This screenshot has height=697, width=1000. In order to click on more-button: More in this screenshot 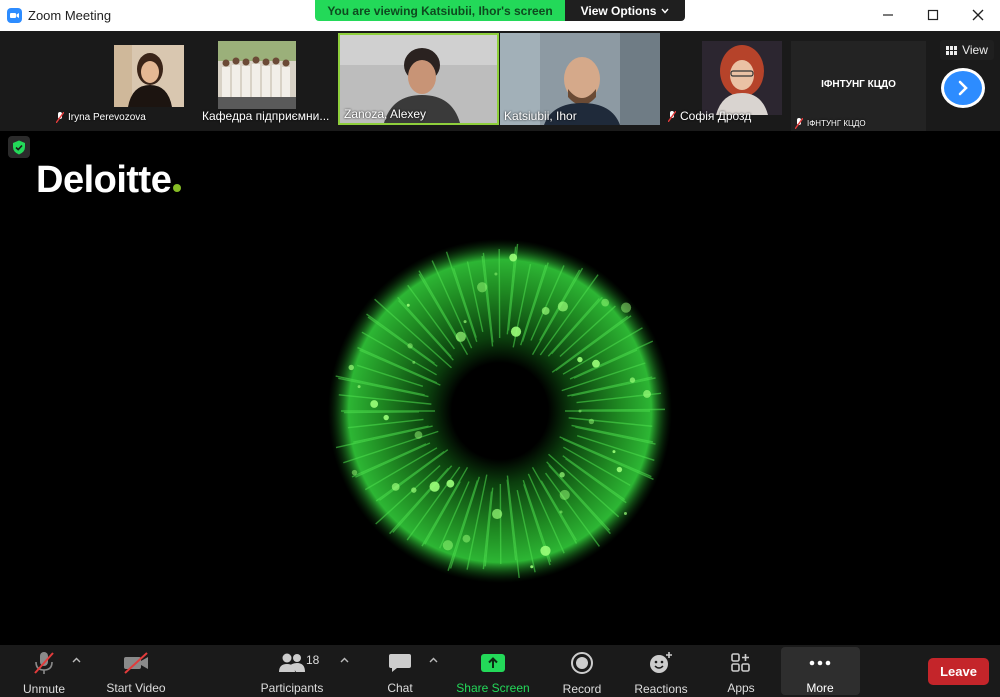, I will do `click(820, 672)`.